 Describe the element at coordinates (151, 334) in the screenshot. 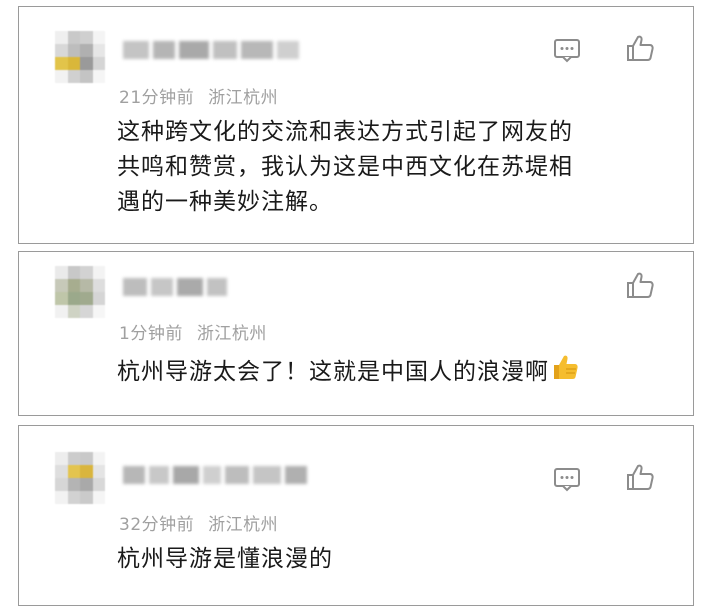

I see `comment-time: 1分钟前` at that location.